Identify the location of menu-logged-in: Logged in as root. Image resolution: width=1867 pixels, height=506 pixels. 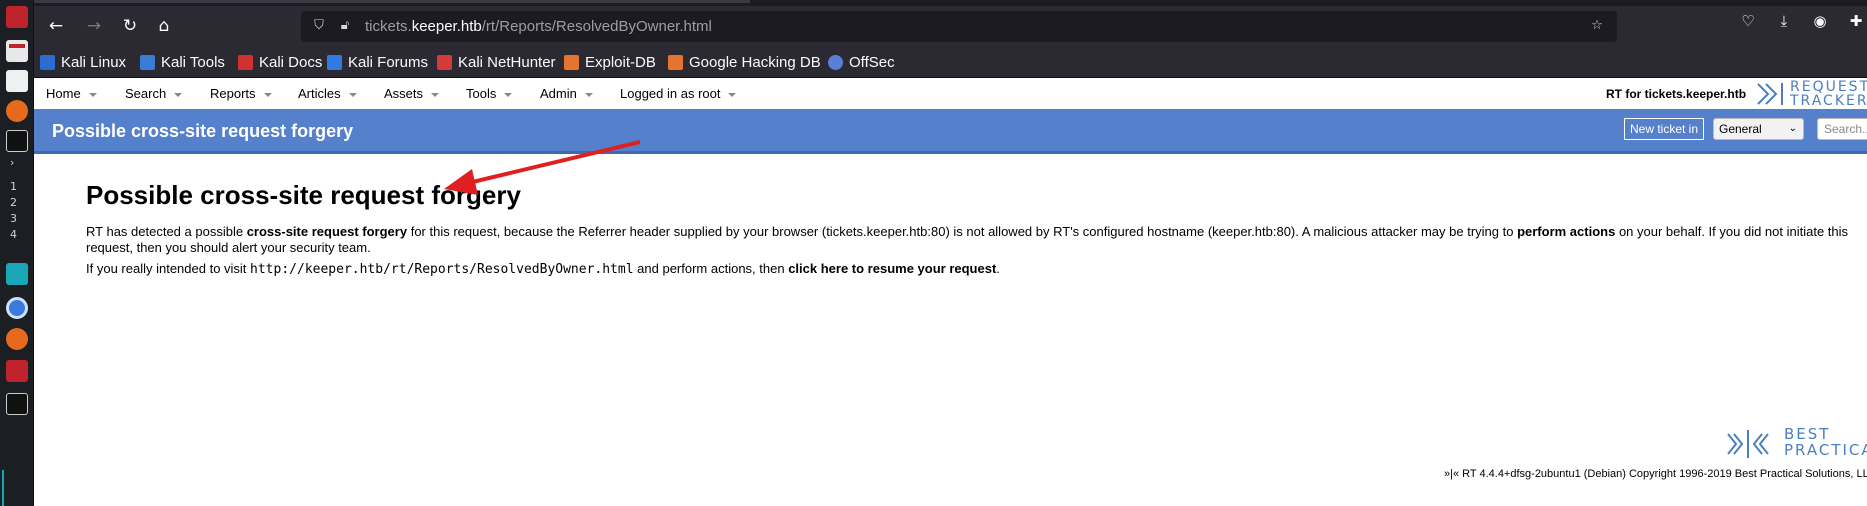
(678, 93).